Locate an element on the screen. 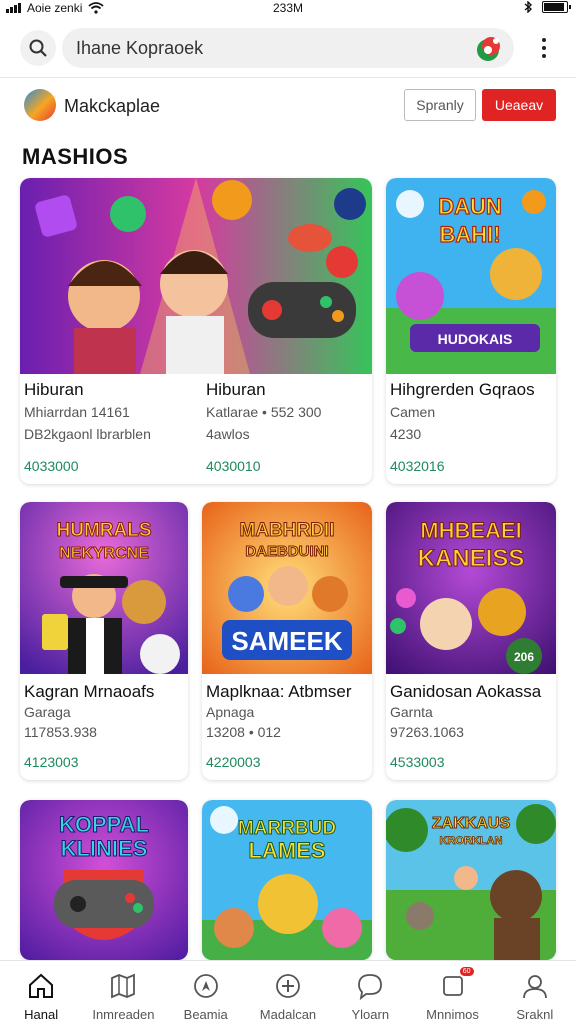  game-thumbnail: HUMRALS NEKYRCNE is located at coordinates (104, 588).